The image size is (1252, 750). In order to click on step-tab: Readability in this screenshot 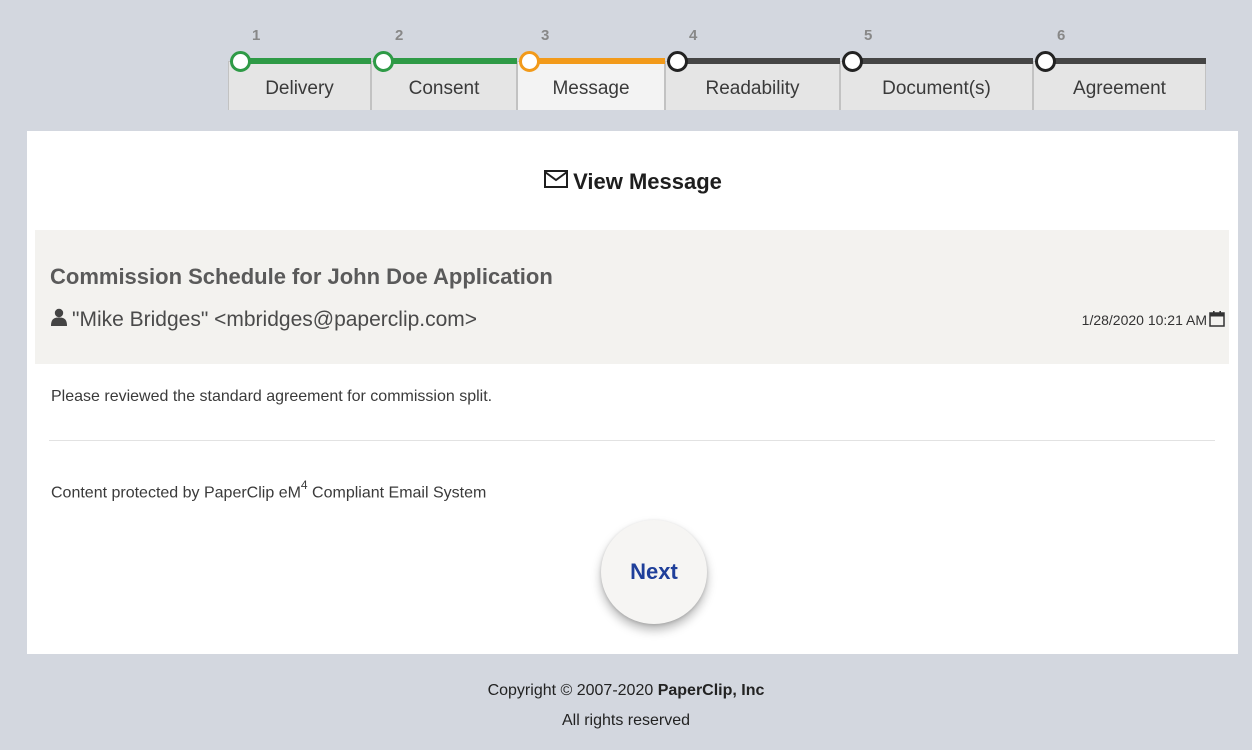, I will do `click(752, 85)`.